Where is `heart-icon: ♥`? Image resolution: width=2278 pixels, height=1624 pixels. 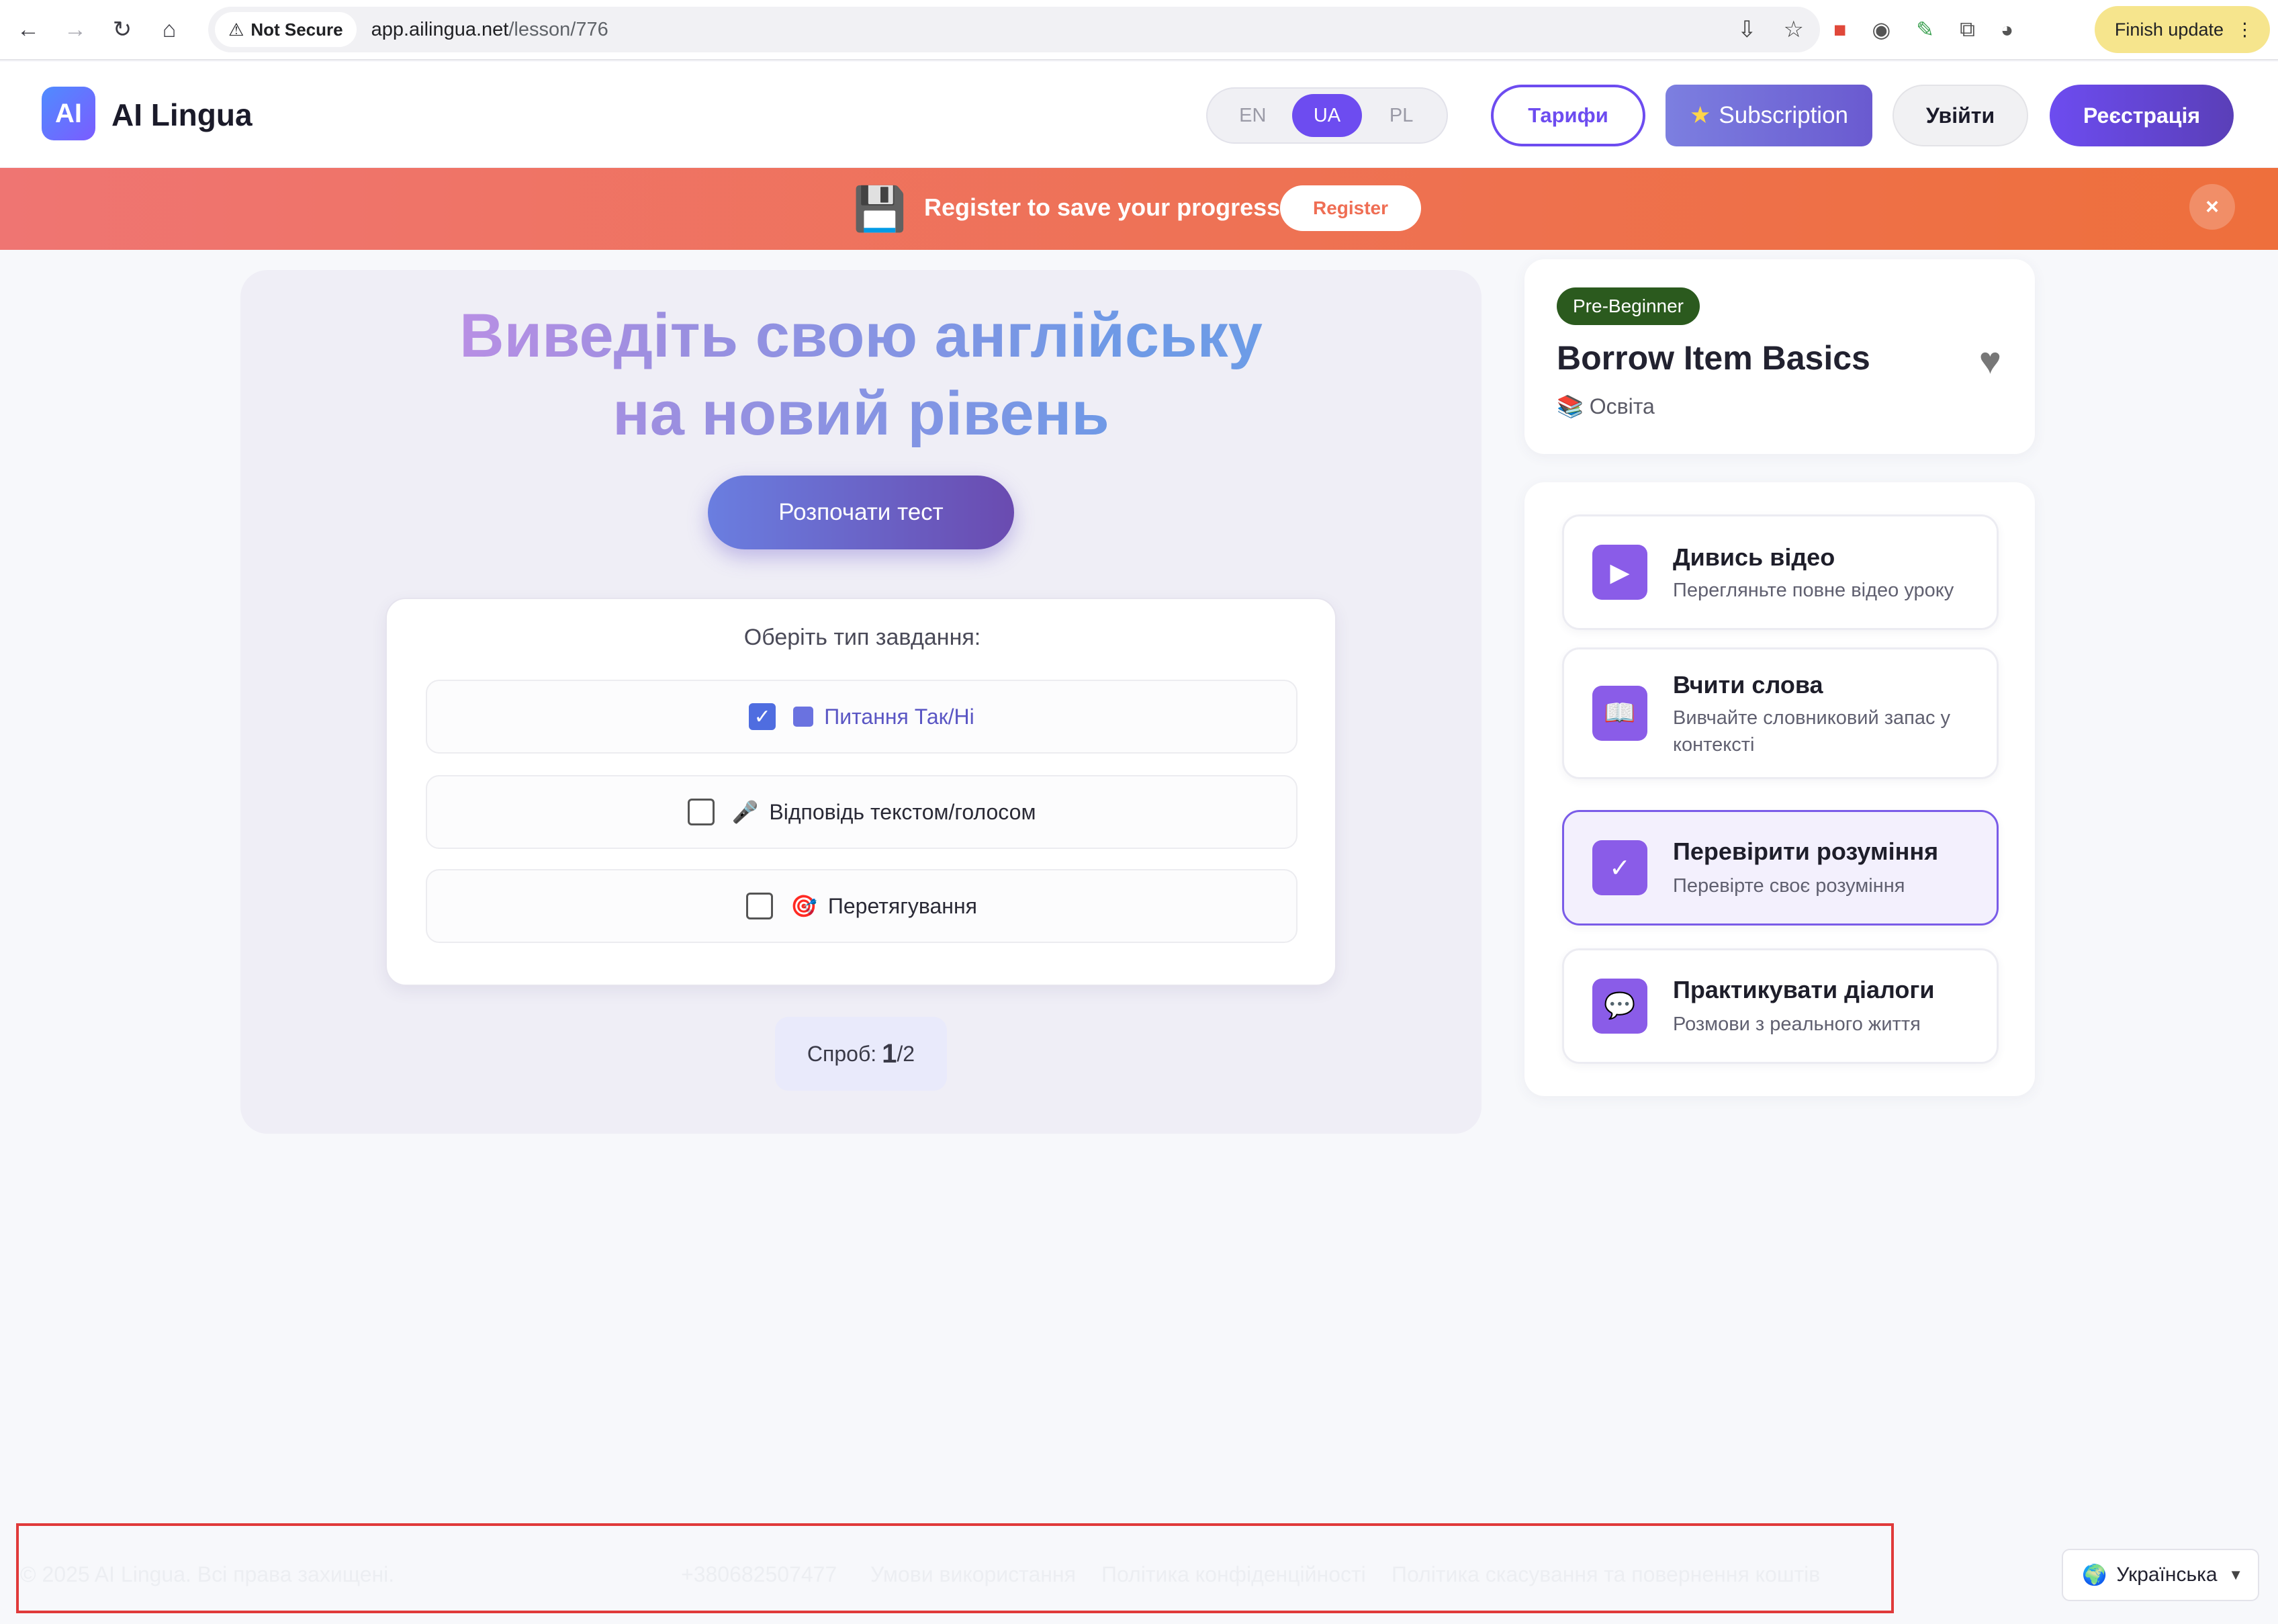 heart-icon: ♥ is located at coordinates (1990, 360).